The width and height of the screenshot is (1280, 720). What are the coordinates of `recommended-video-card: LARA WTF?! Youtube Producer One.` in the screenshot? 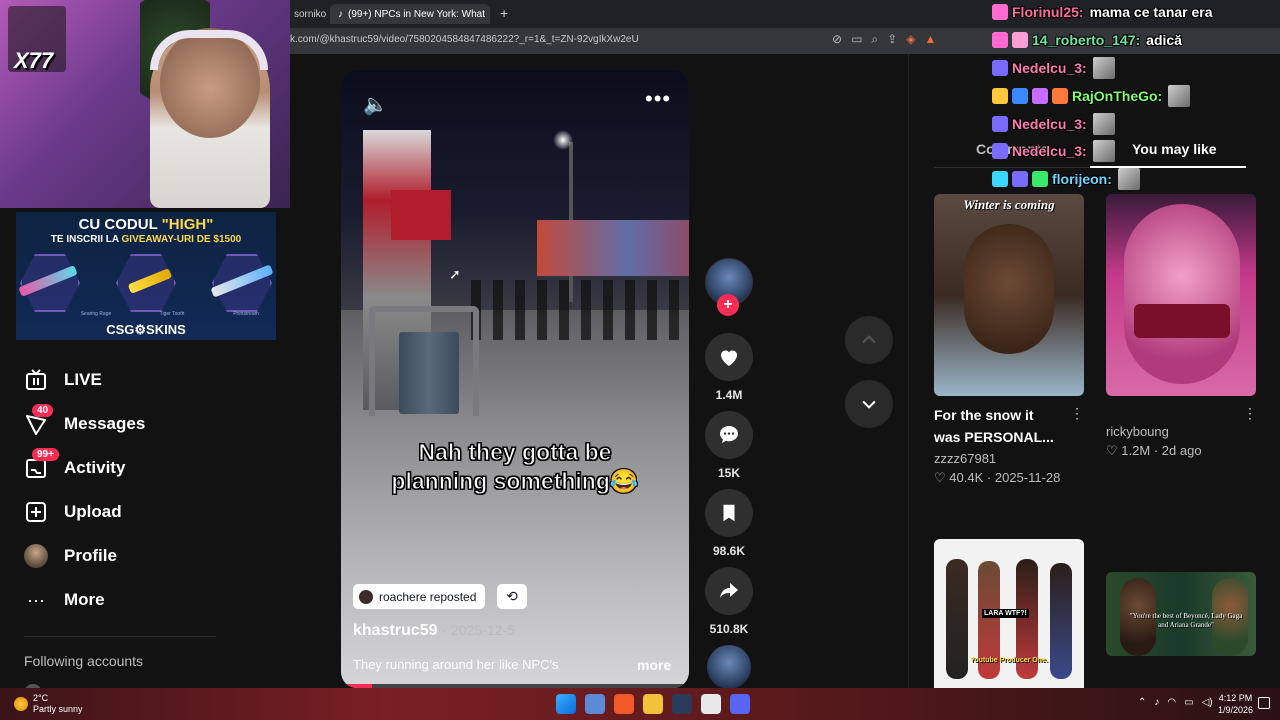 It's located at (1009, 613).